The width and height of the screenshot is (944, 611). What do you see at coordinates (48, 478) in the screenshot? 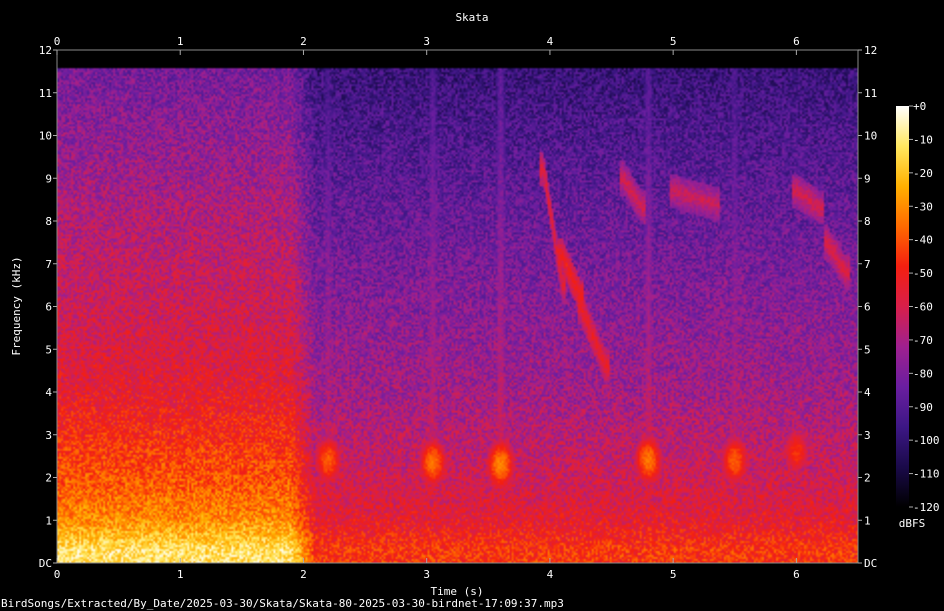
I see `y-tick-label-left: 2` at bounding box center [48, 478].